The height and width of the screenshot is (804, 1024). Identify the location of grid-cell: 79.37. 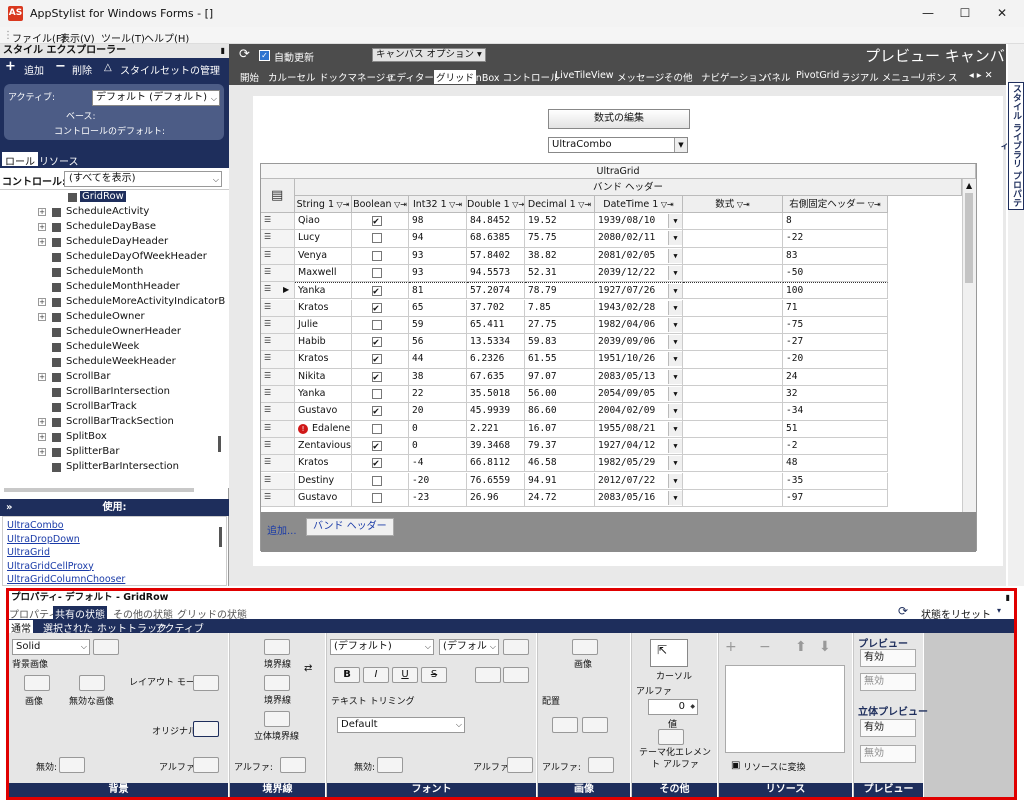
(560, 446).